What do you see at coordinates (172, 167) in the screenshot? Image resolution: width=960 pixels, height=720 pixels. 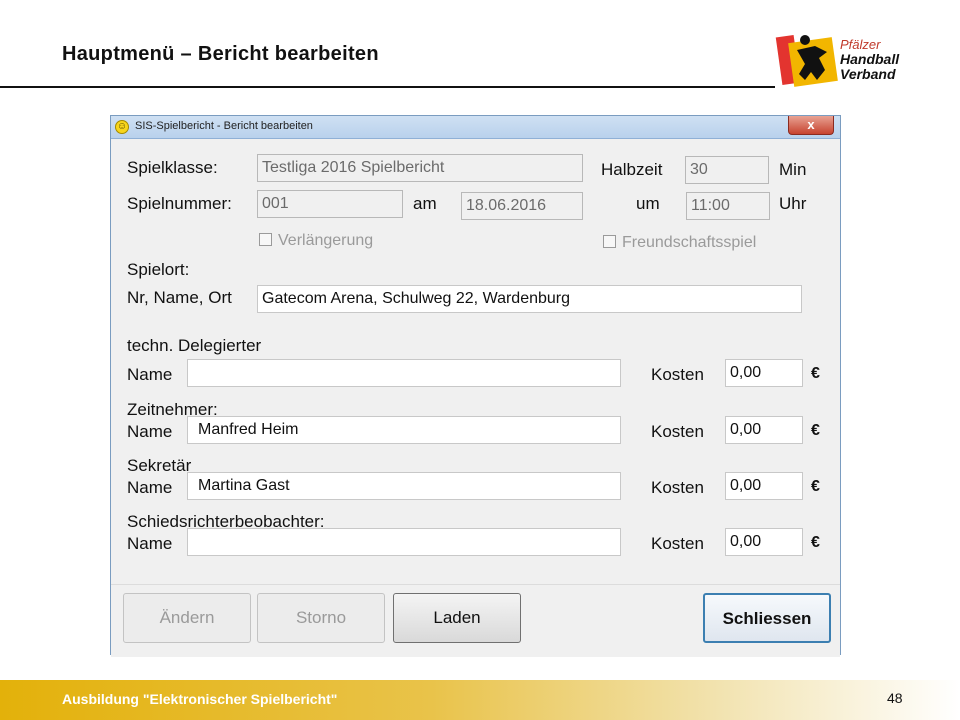 I see `spielklasse-label: Spielklasse:` at bounding box center [172, 167].